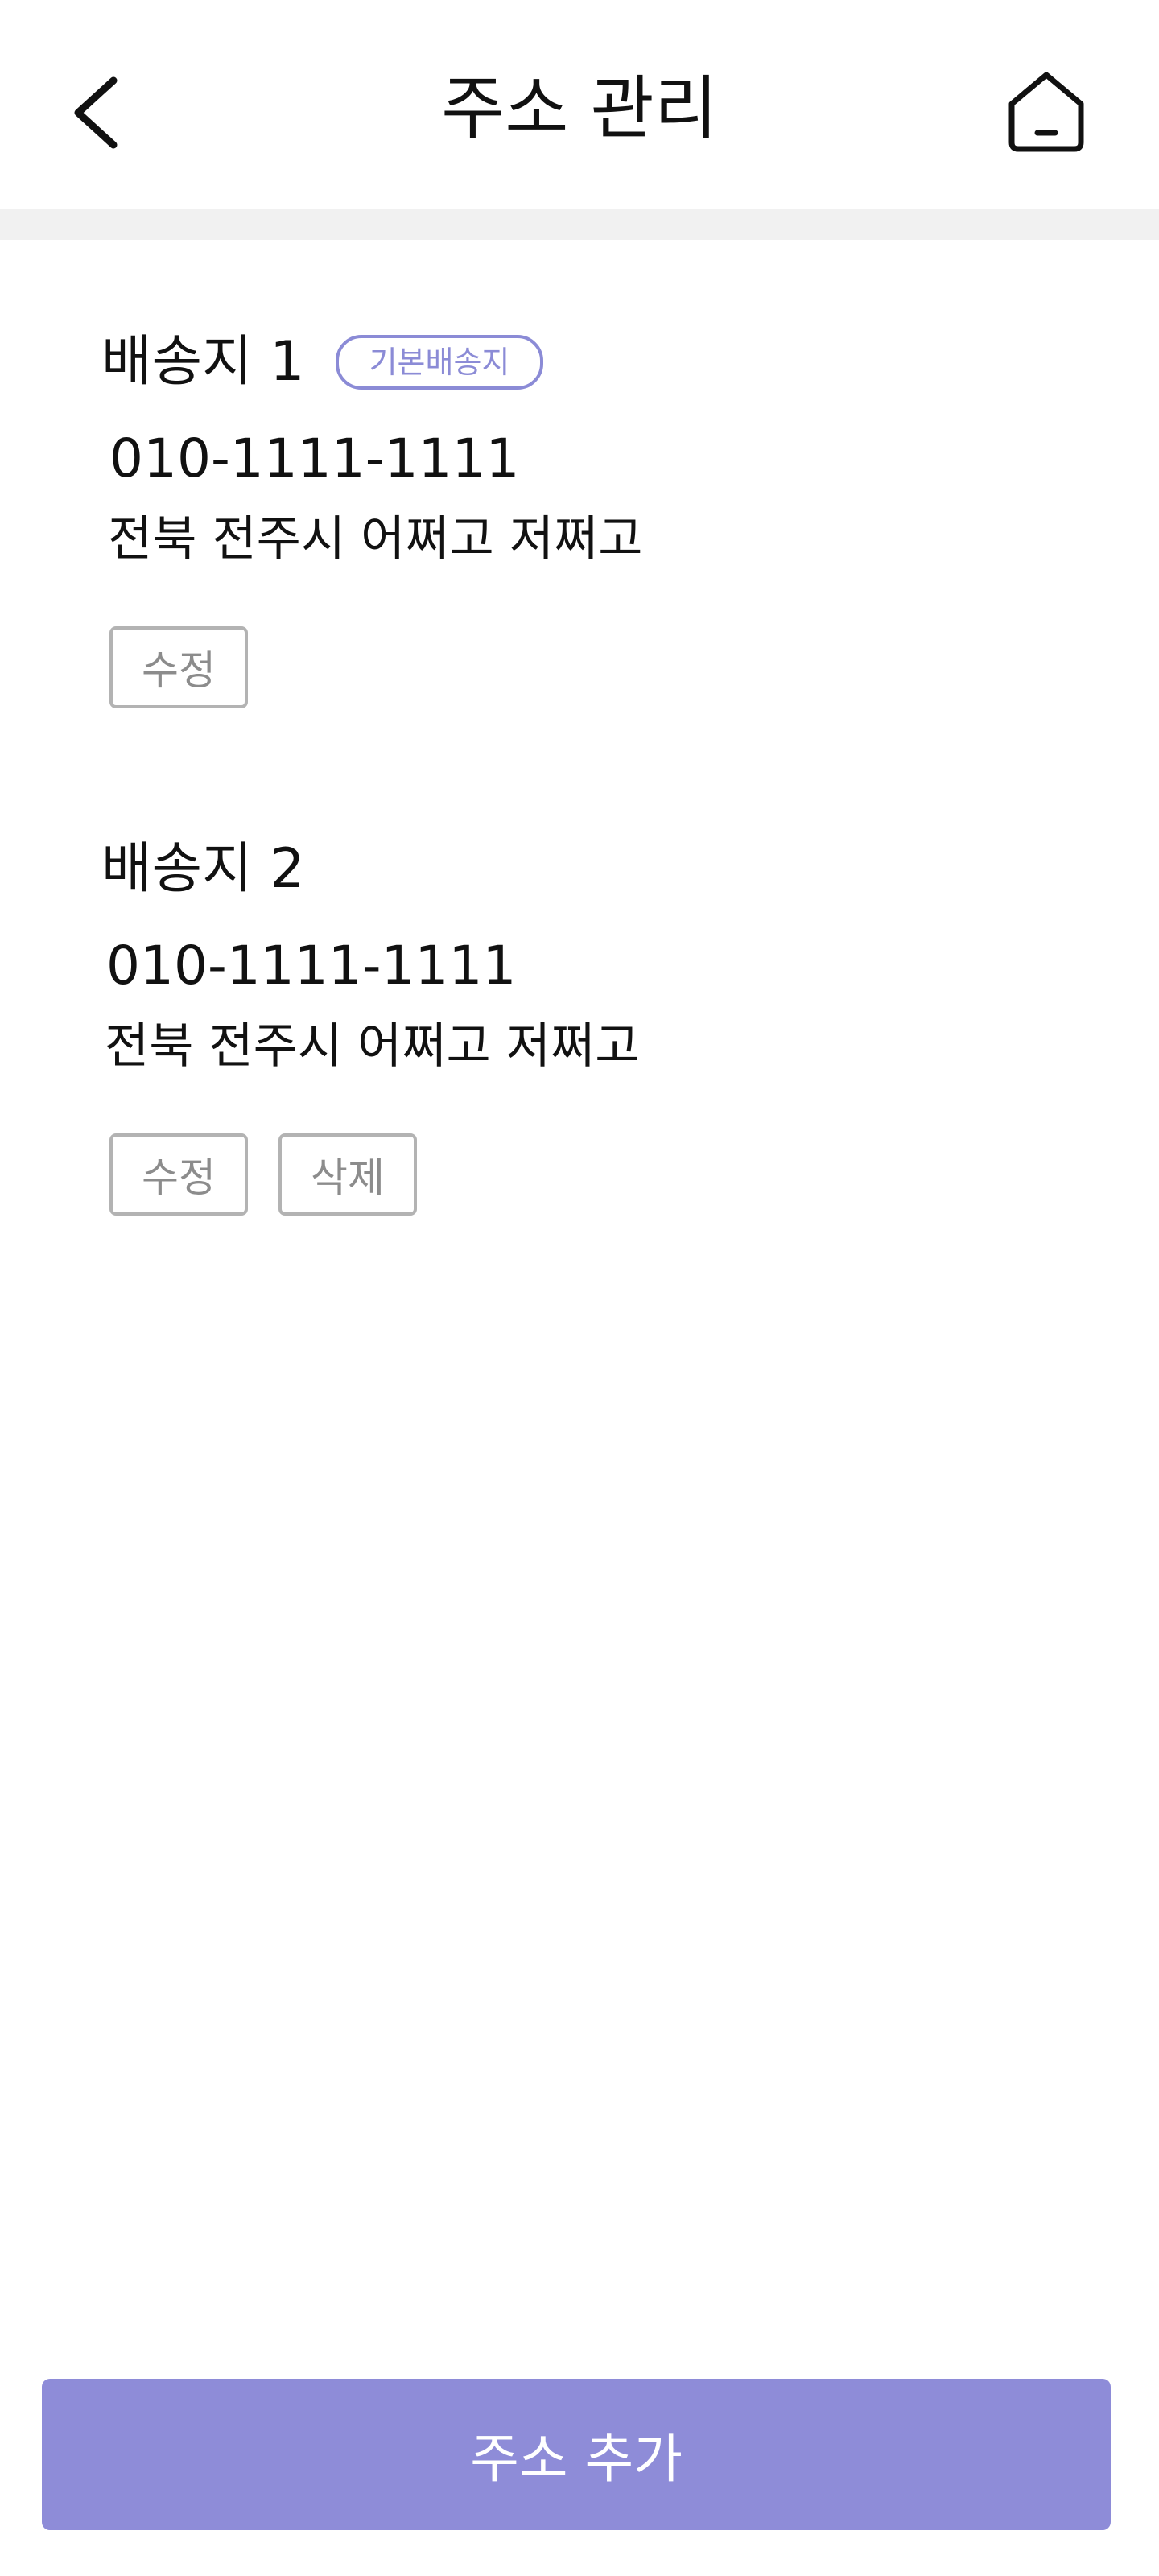 The image size is (1159, 2576). What do you see at coordinates (576, 2454) in the screenshot?
I see `add-address-button: 주소 추가` at bounding box center [576, 2454].